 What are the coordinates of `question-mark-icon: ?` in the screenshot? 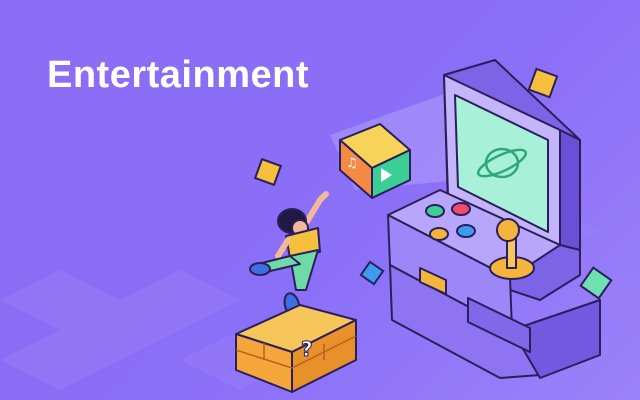 It's located at (307, 349).